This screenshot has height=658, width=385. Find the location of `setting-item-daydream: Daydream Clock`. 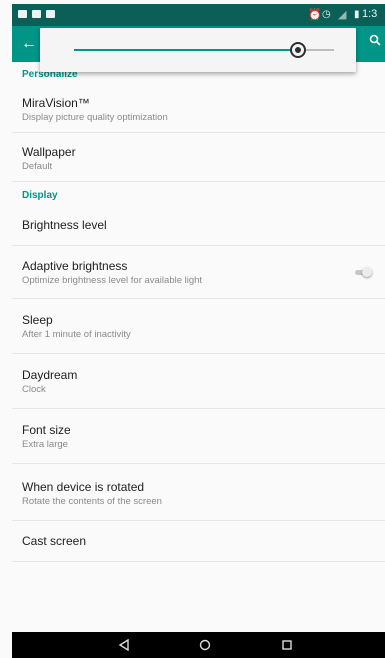

setting-item-daydream: Daydream Clock is located at coordinates (198, 381).